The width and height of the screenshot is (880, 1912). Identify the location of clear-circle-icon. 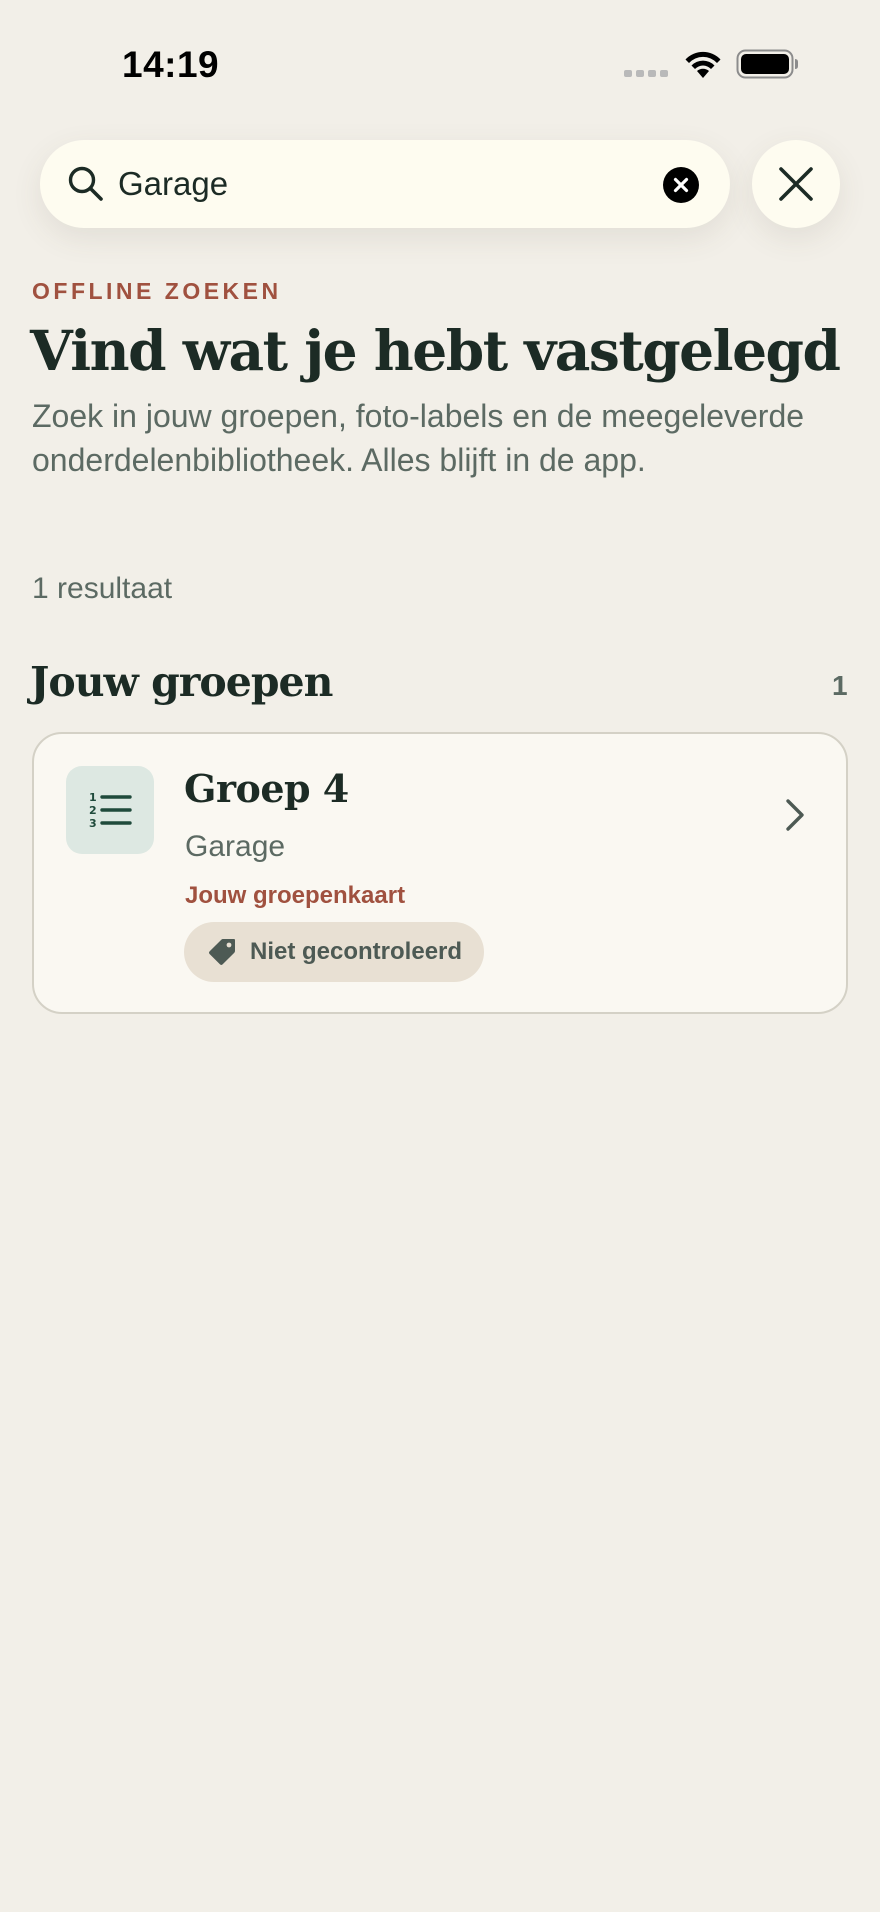
(681, 185).